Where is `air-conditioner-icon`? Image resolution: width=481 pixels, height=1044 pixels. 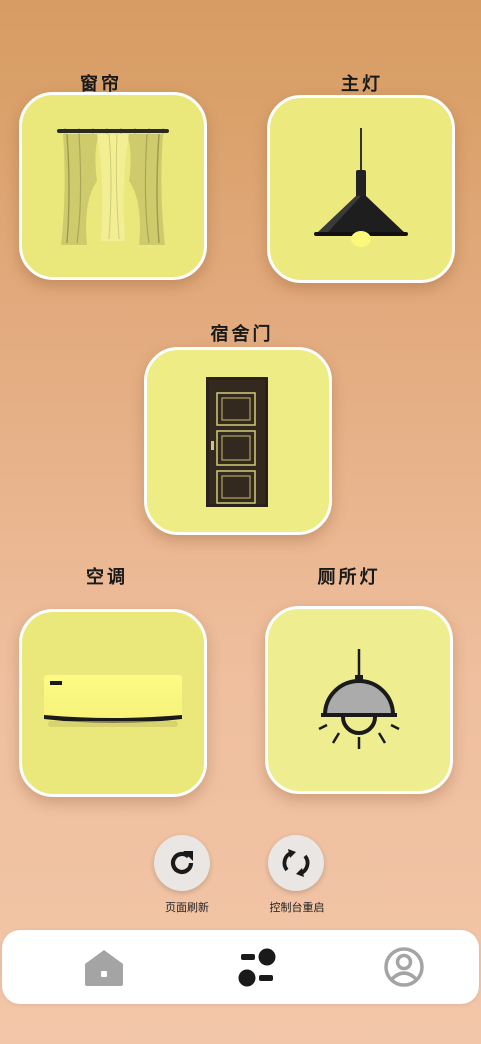
air-conditioner-icon is located at coordinates (113, 701).